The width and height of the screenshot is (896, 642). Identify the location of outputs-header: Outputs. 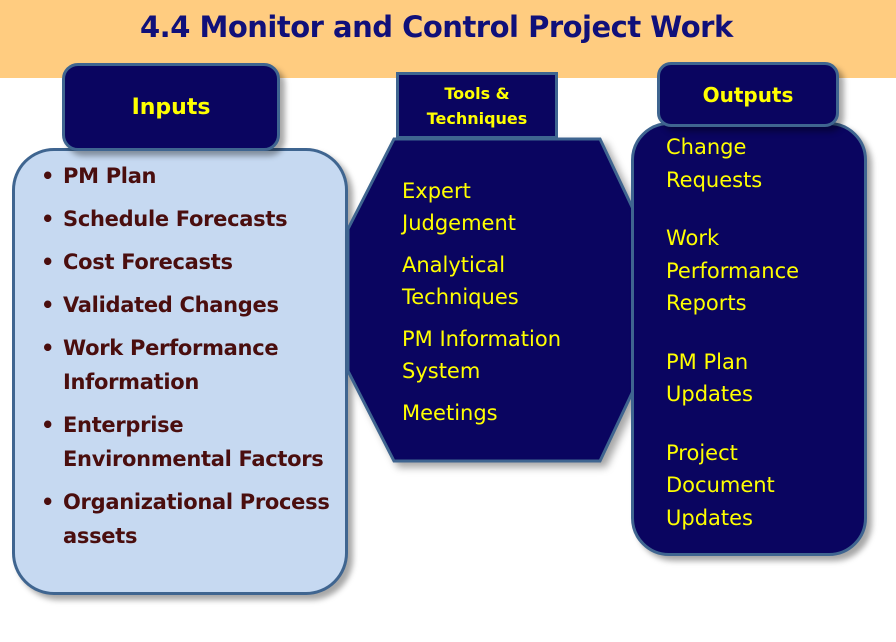
(748, 94).